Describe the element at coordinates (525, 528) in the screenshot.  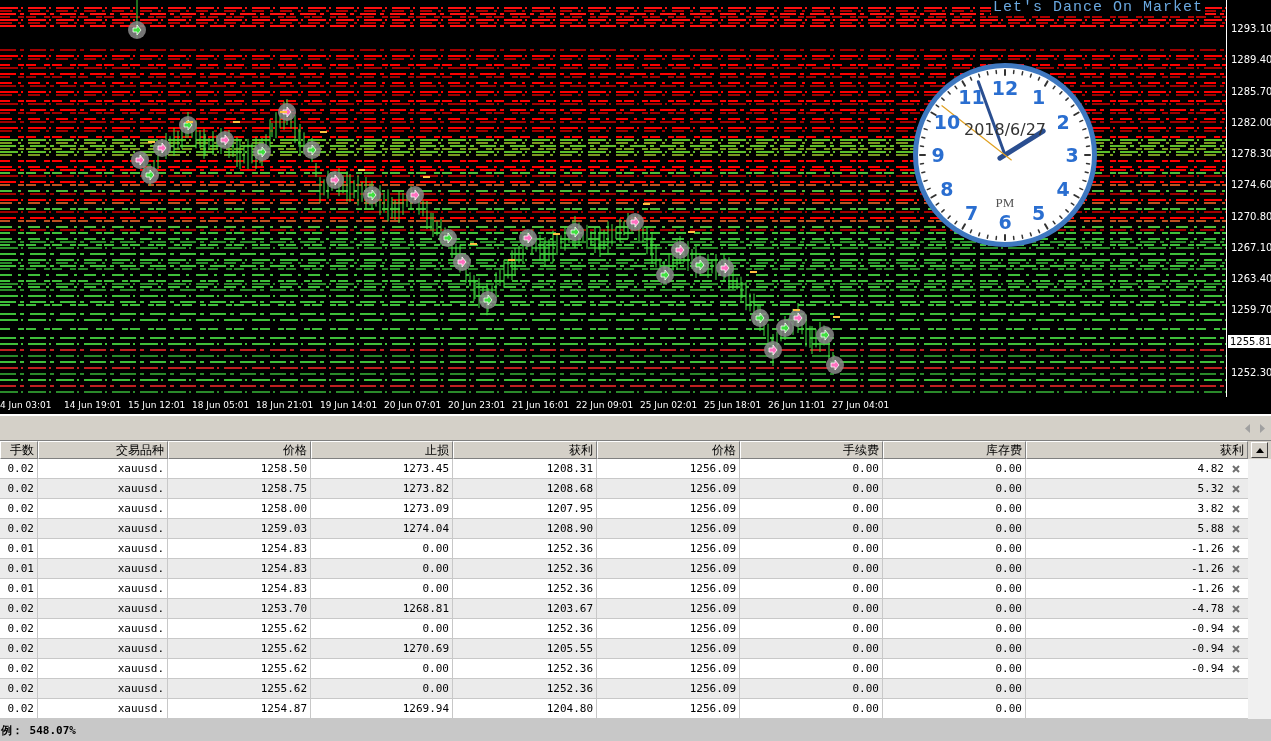
I see `table-cell: 1208.90` at that location.